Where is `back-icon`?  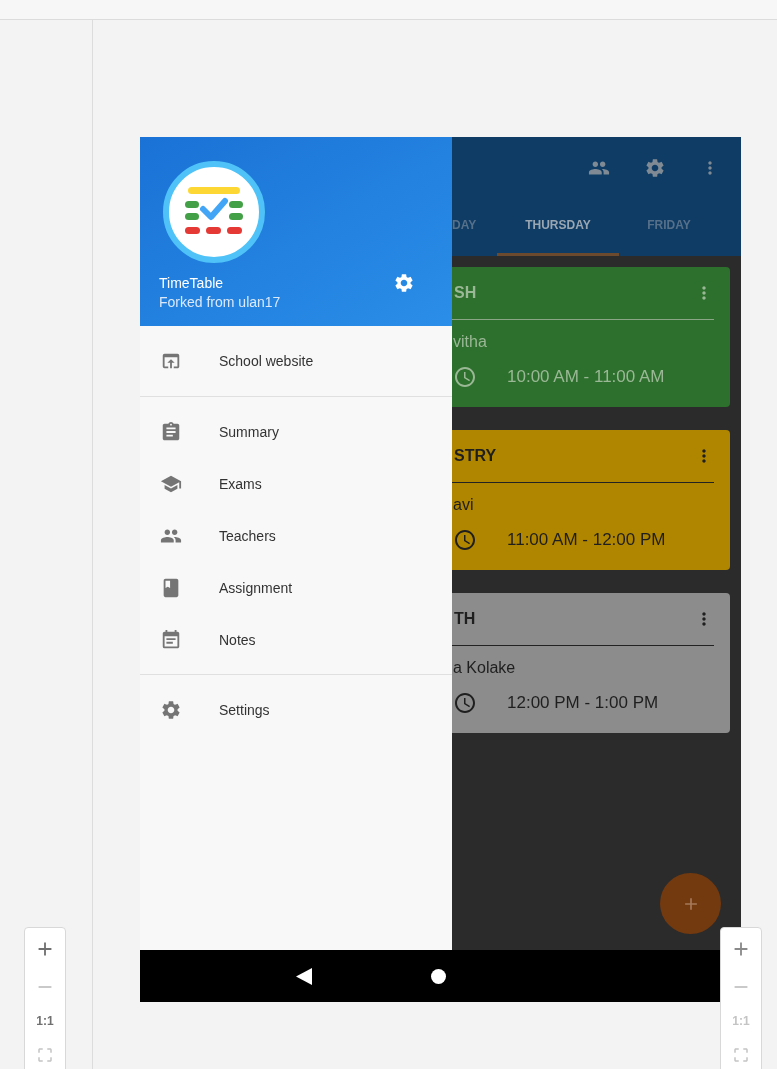 back-icon is located at coordinates (304, 976).